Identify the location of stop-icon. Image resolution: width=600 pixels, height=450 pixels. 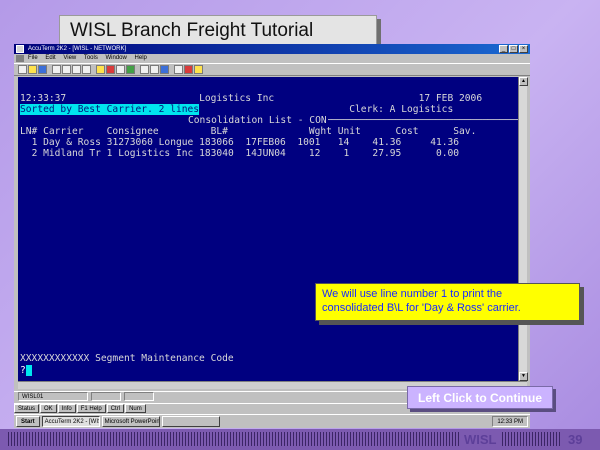
(188, 69).